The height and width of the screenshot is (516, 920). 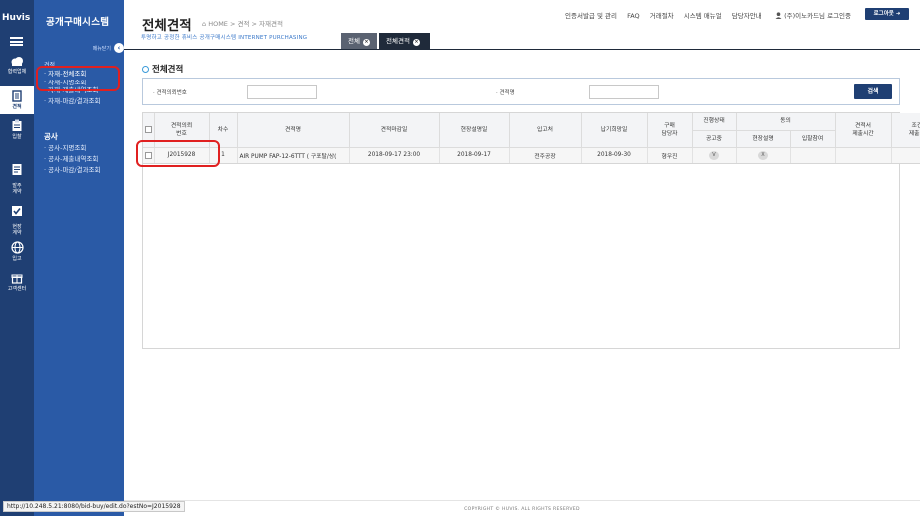 I want to click on tab-divider, so click(x=522, y=49).